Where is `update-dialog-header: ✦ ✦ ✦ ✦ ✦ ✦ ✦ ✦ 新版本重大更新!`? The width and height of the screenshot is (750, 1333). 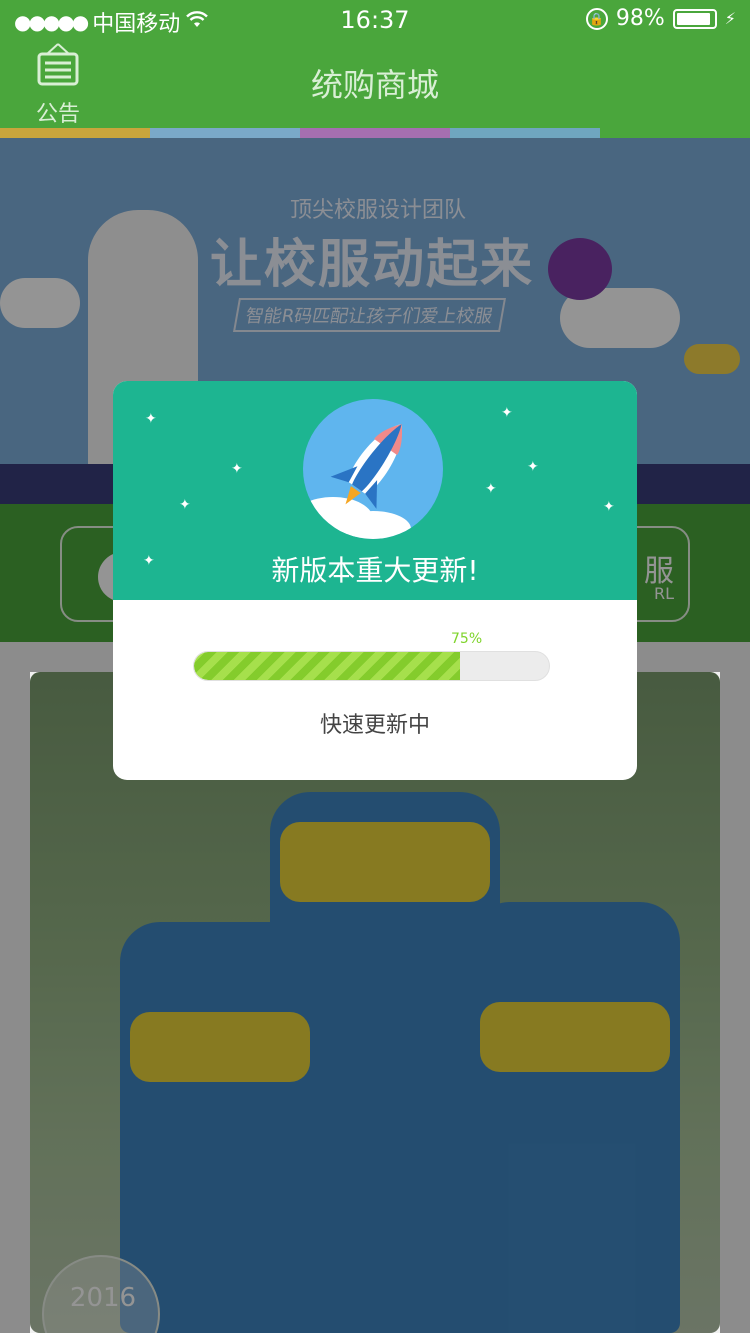 update-dialog-header: ✦ ✦ ✦ ✦ ✦ ✦ ✦ ✦ 新版本重大更新! is located at coordinates (375, 490).